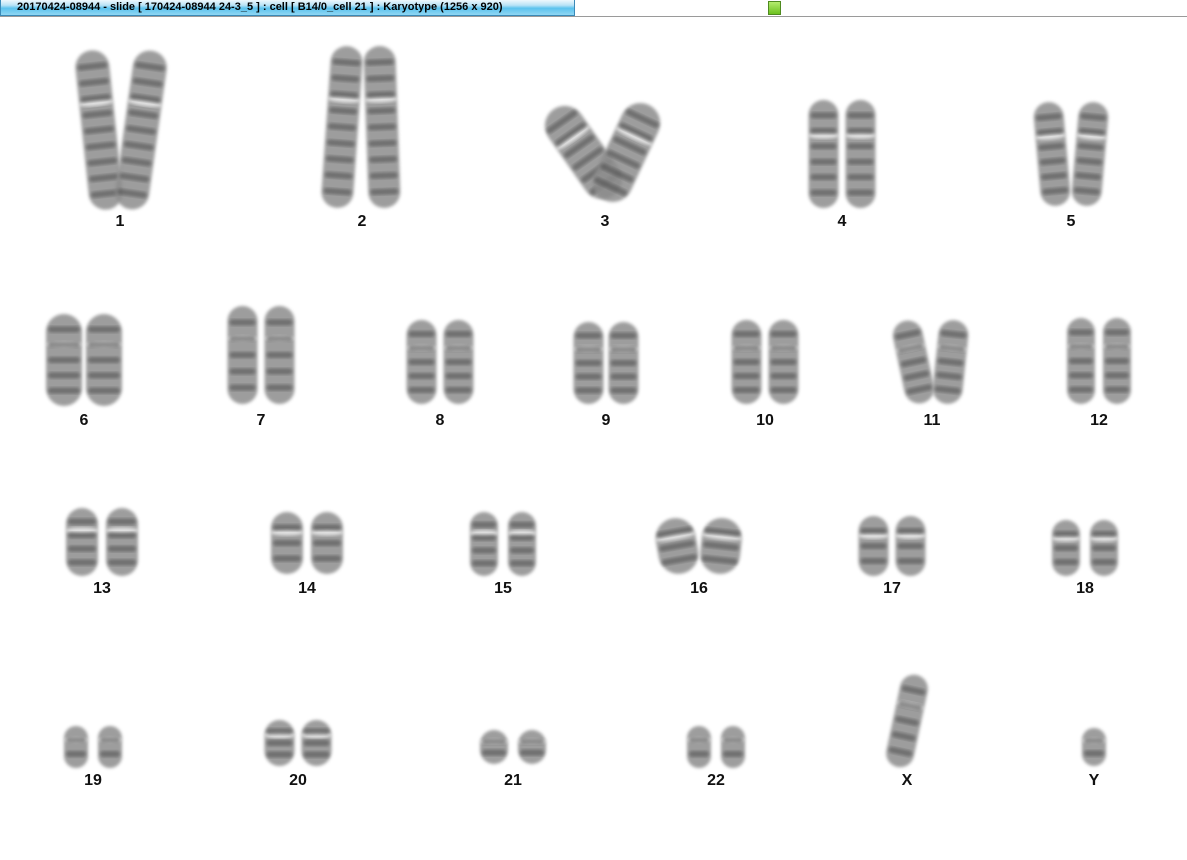 This screenshot has height=860, width=1187. What do you see at coordinates (842, 221) in the screenshot?
I see `chromosome-label-4: 4` at bounding box center [842, 221].